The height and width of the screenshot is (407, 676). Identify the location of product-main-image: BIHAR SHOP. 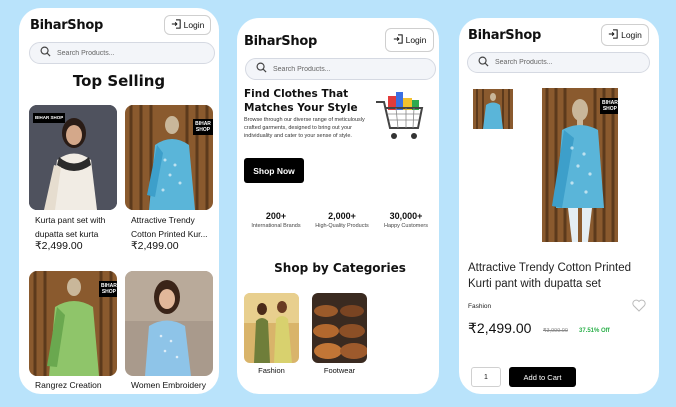
(580, 165).